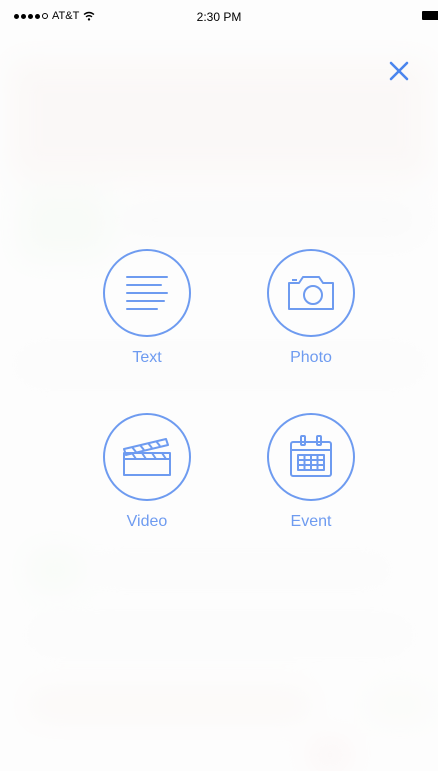  I want to click on battery-icon, so click(430, 15).